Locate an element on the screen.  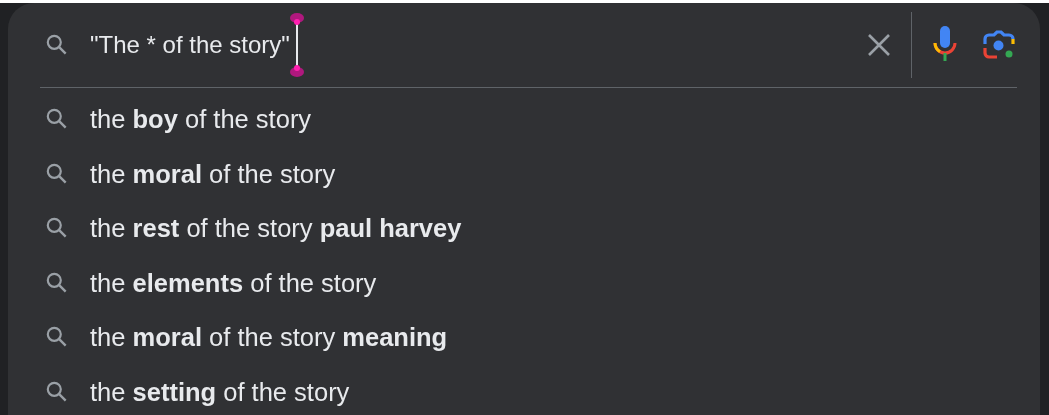
search-query: "The * of the story" is located at coordinates (190, 45).